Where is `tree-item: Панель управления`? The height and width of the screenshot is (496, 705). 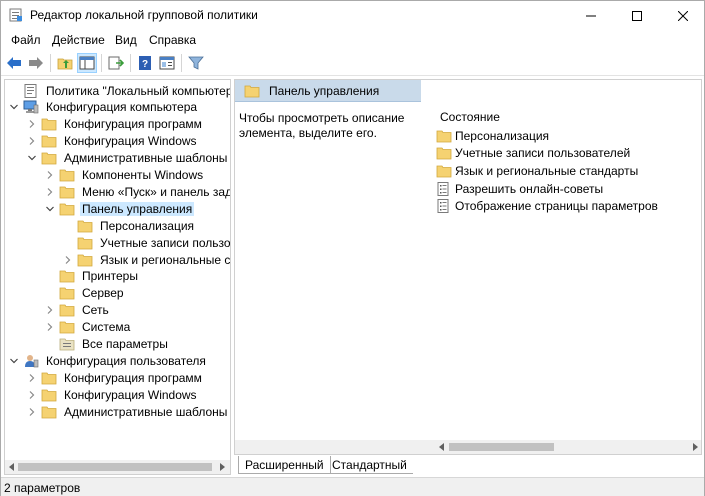
tree-item: Панель управления is located at coordinates (120, 208).